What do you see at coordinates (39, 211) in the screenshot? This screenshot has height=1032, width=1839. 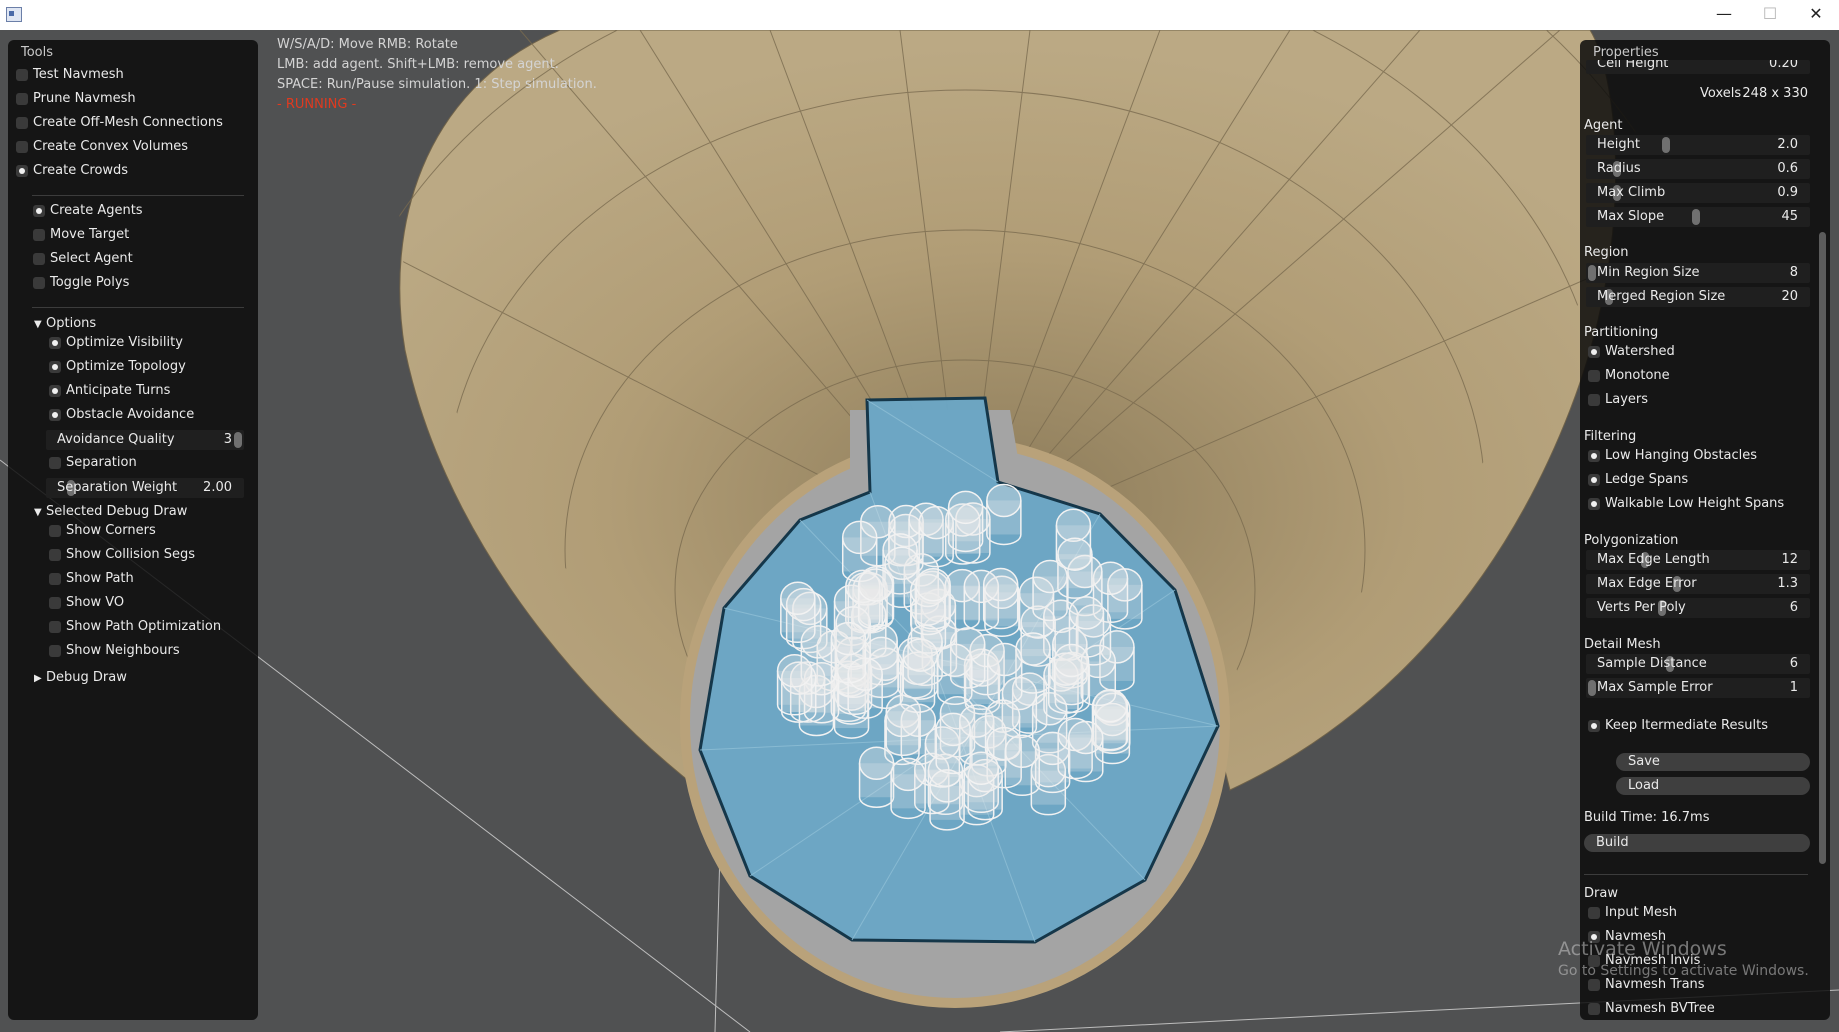 I see `radio-icon-selected` at bounding box center [39, 211].